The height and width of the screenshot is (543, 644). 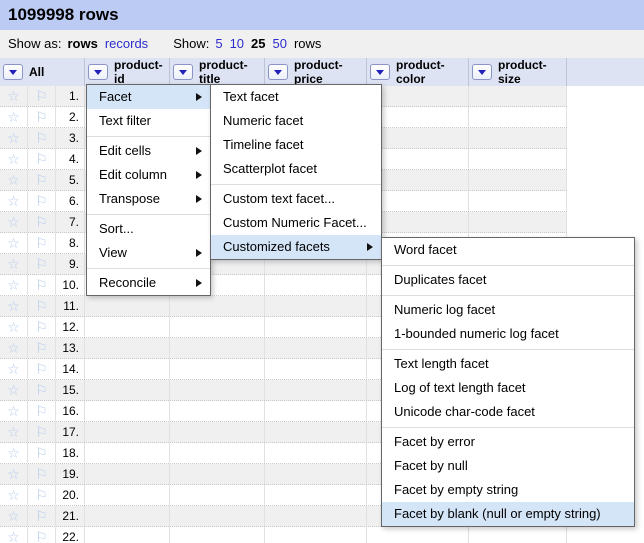 What do you see at coordinates (508, 280) in the screenshot?
I see `menu-item-duplicates-facet: Duplicates facet` at bounding box center [508, 280].